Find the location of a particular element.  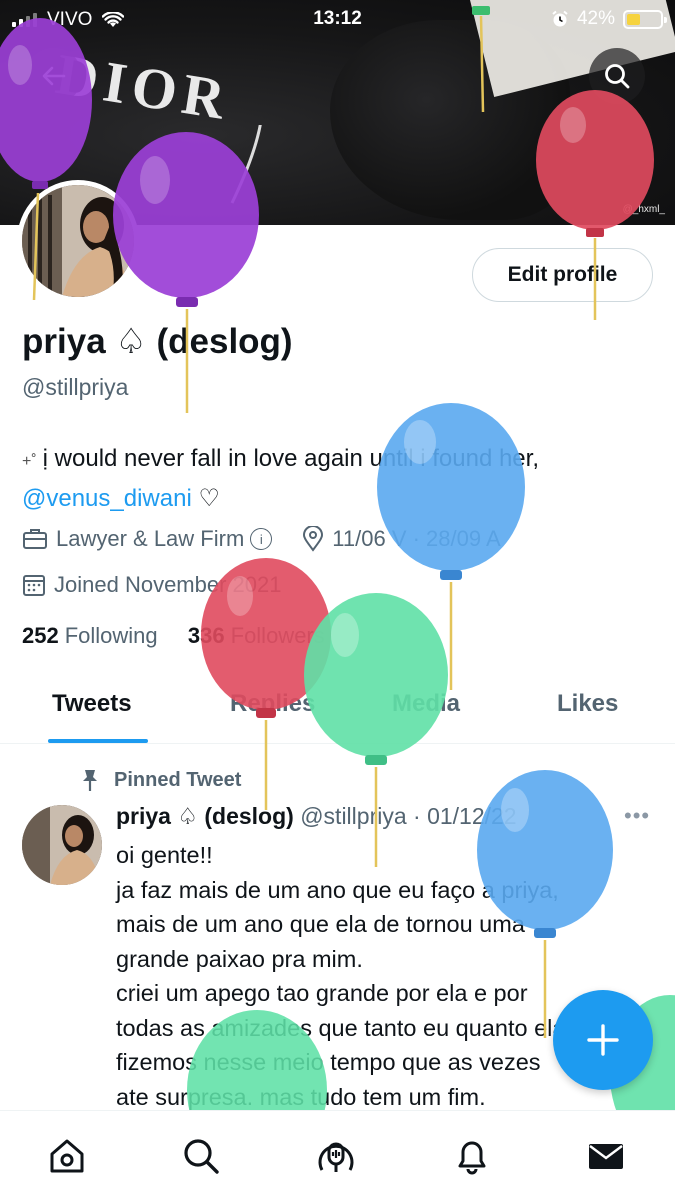

tab-tweets: Tweets is located at coordinates (92, 704).